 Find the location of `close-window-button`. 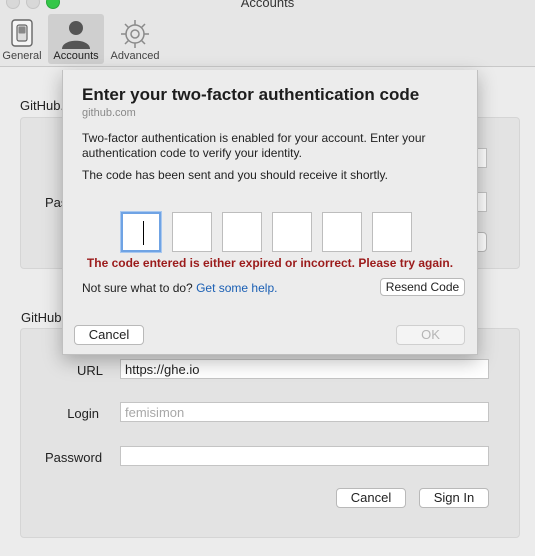

close-window-button is located at coordinates (13, 4).